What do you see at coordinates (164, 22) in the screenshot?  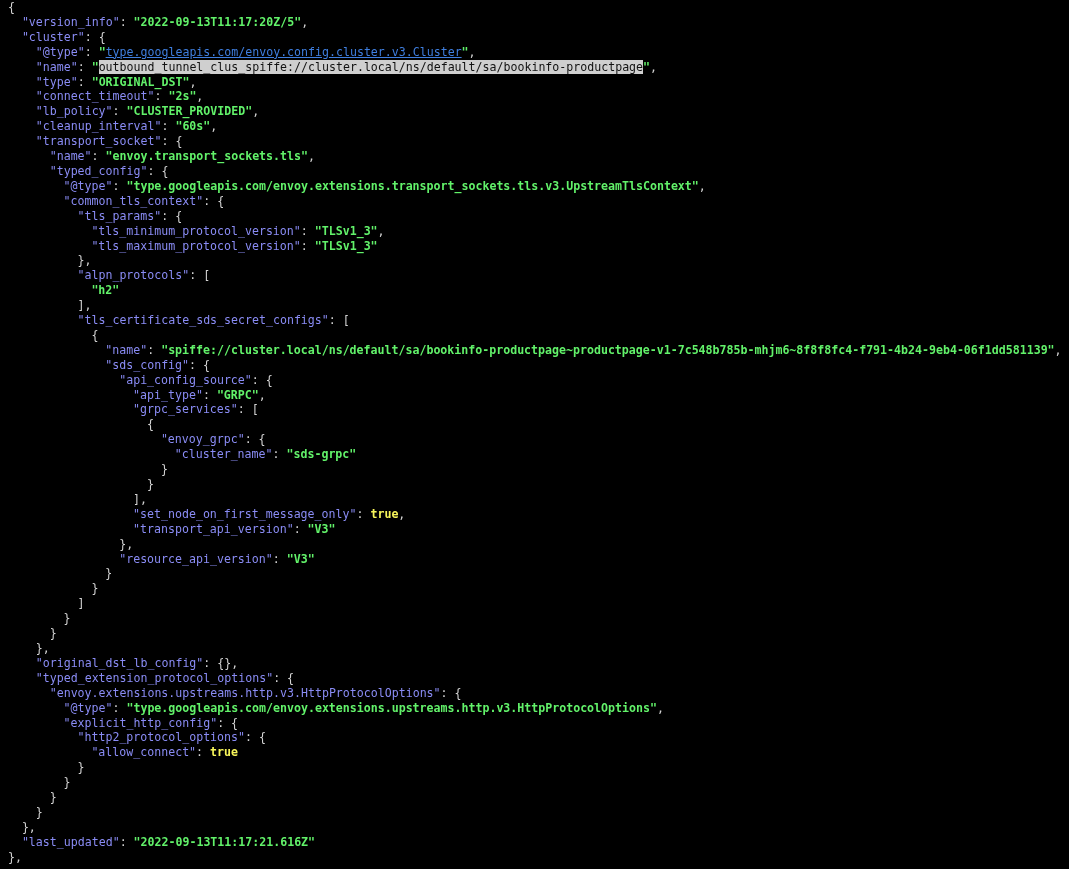 I see `code-line: "version_info": "2022-09-13T11:17:20Z/5",` at bounding box center [164, 22].